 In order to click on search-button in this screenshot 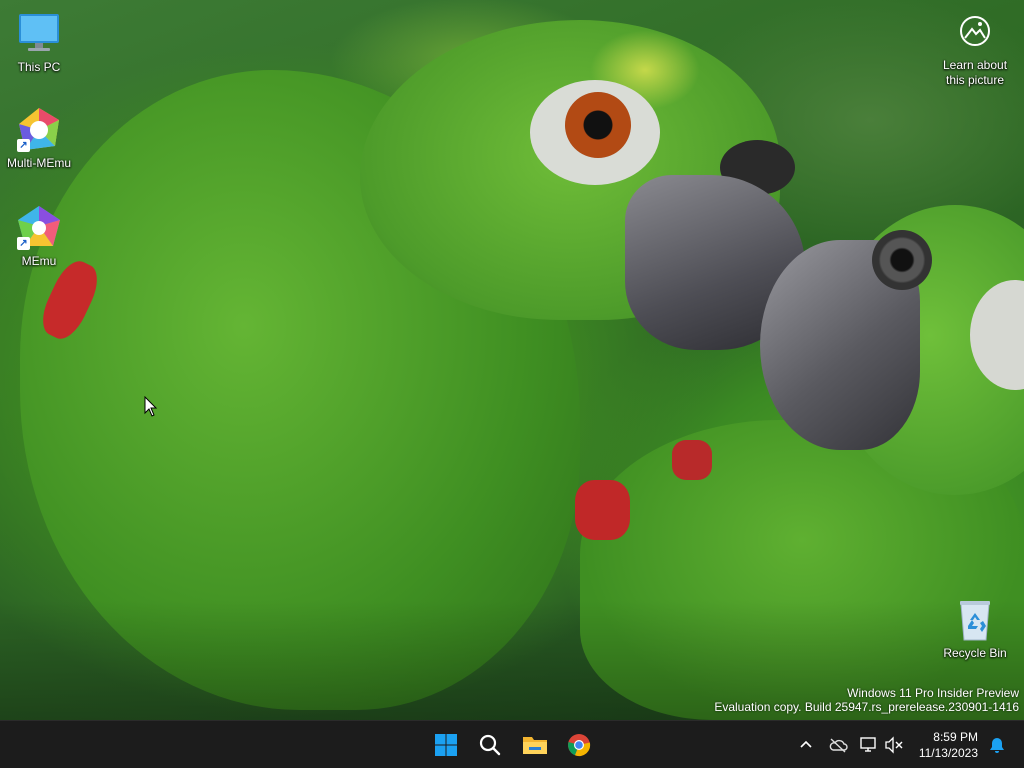, I will do `click(490, 745)`.